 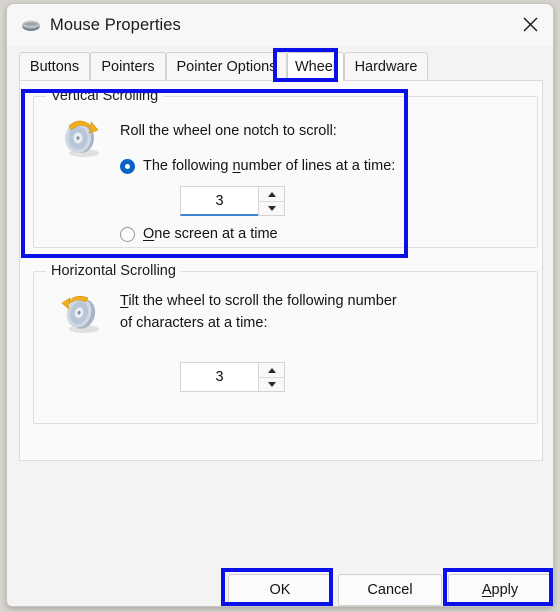 I want to click on lines-spinner-buttons, so click(x=271, y=201).